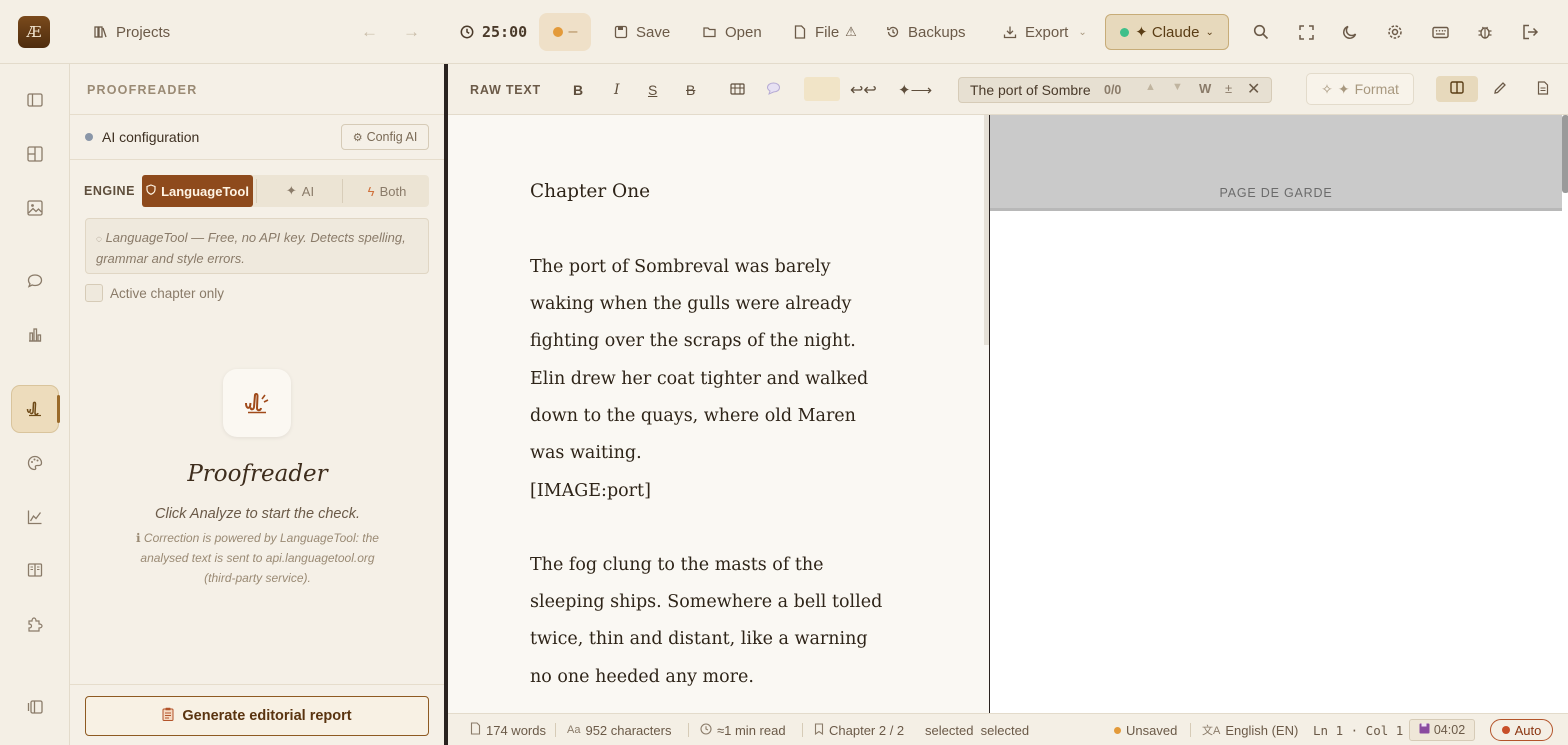  I want to click on bar-chart-icon, so click(35, 335).